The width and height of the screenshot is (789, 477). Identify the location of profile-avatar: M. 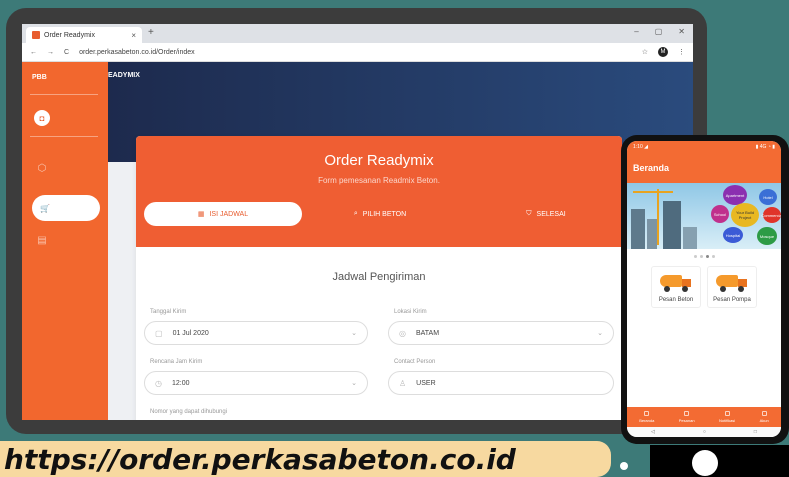
(663, 52).